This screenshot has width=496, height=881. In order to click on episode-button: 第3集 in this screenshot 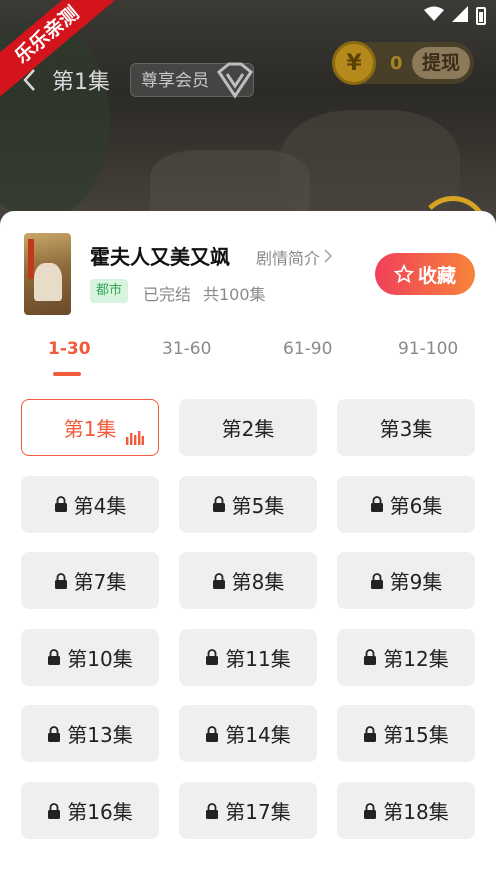, I will do `click(406, 427)`.